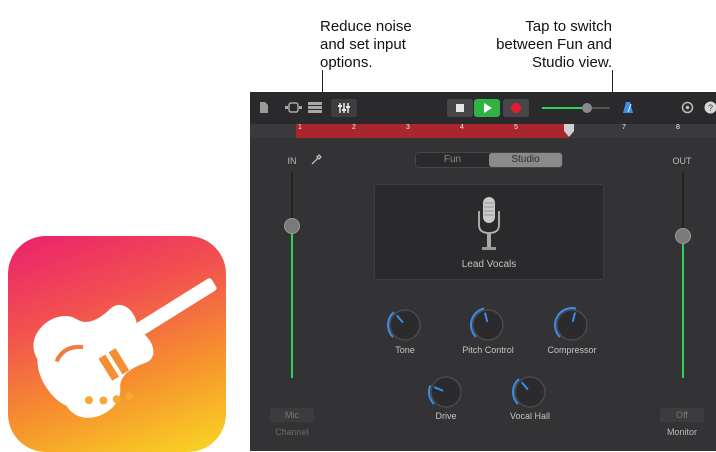  I want to click on channel-mic-button: Mic, so click(292, 415).